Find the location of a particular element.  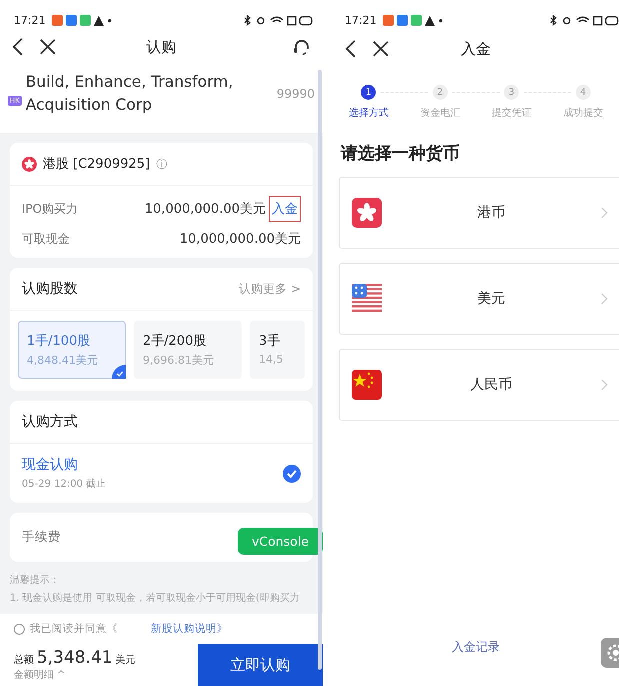

terms-link: 新股认购说明》 is located at coordinates (189, 629).